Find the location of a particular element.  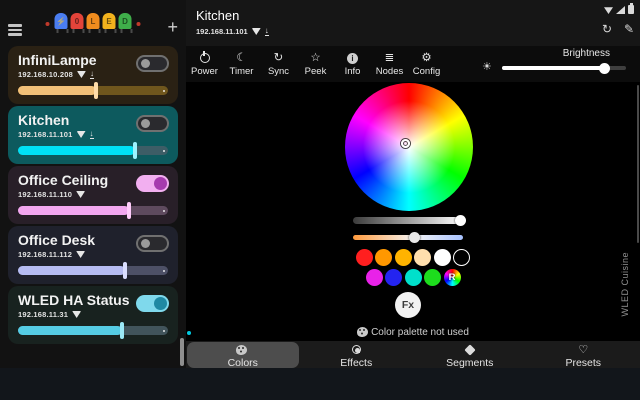

tab-presets: ♡ Presets is located at coordinates (583, 355).